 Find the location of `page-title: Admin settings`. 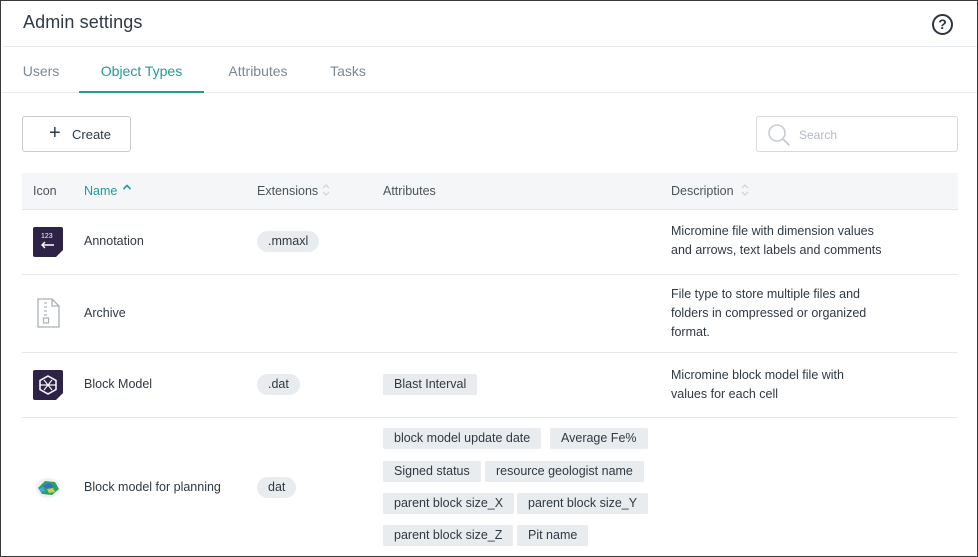

page-title: Admin settings is located at coordinates (83, 22).